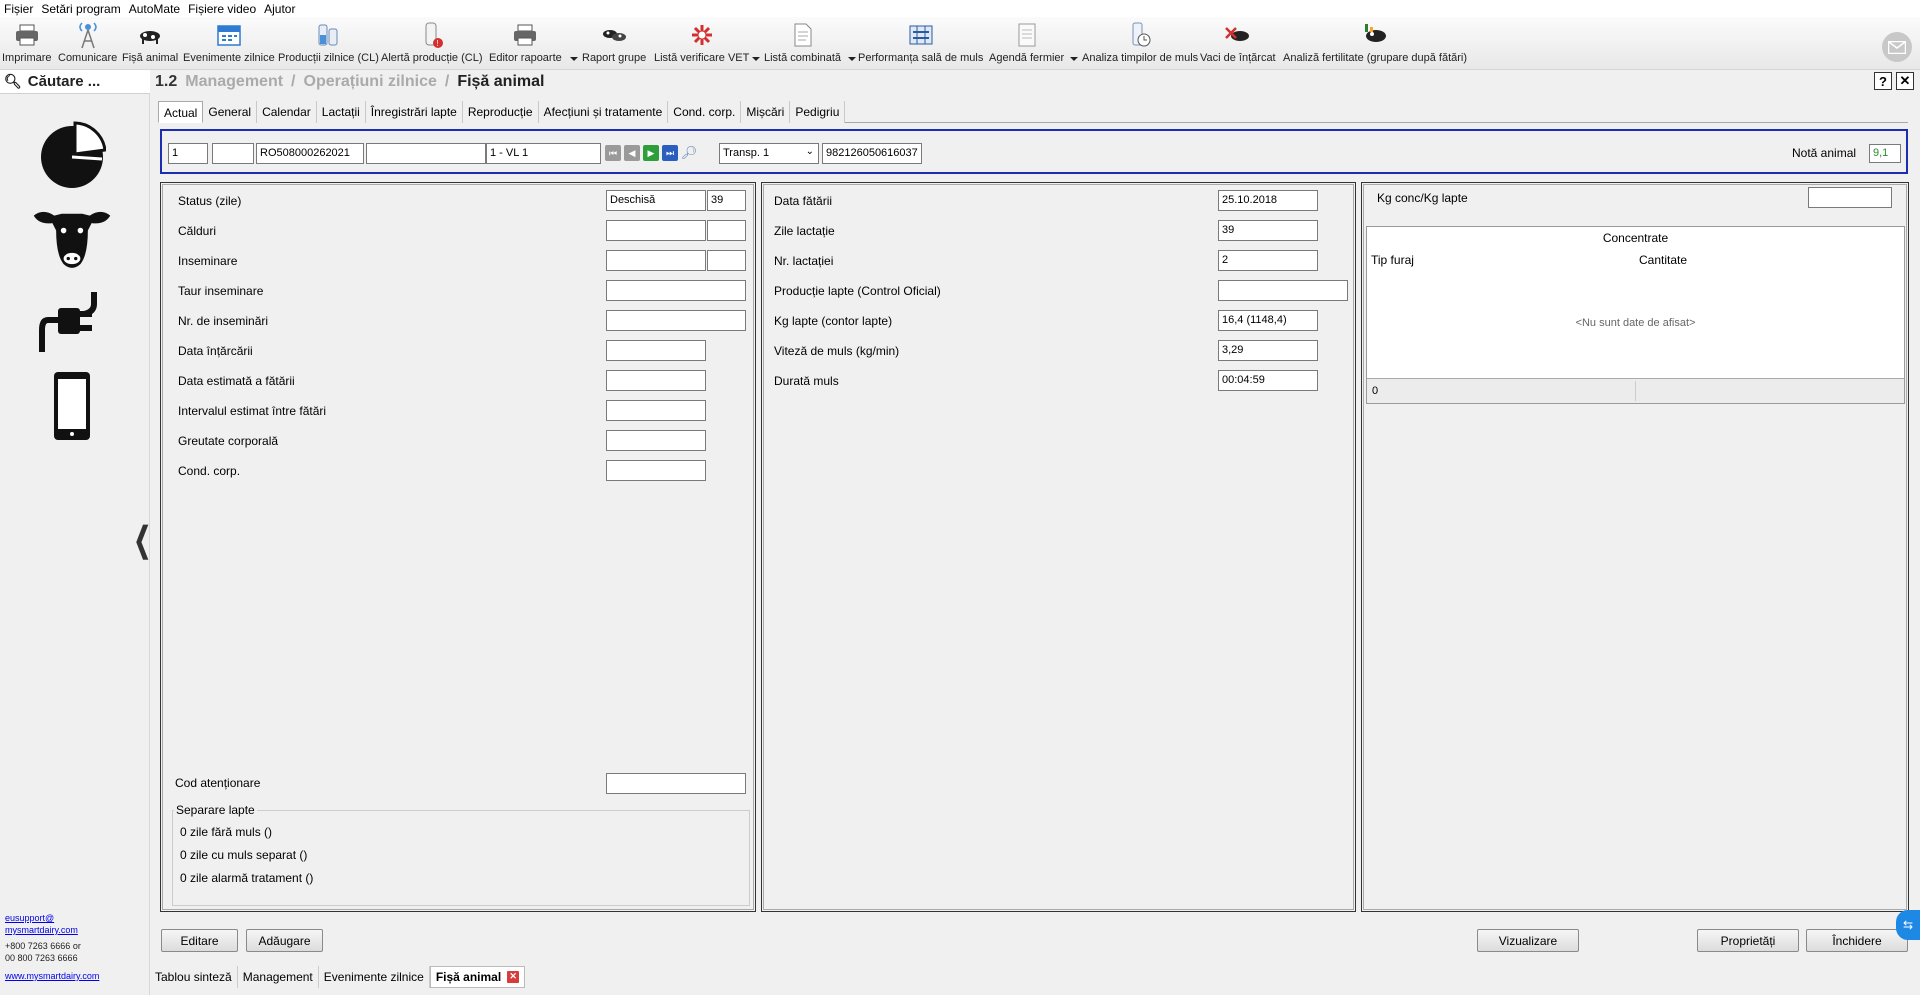 The image size is (1920, 995). Describe the element at coordinates (41, 930) in the screenshot. I see `support-email-link-domain: mysmartdairy.com` at that location.